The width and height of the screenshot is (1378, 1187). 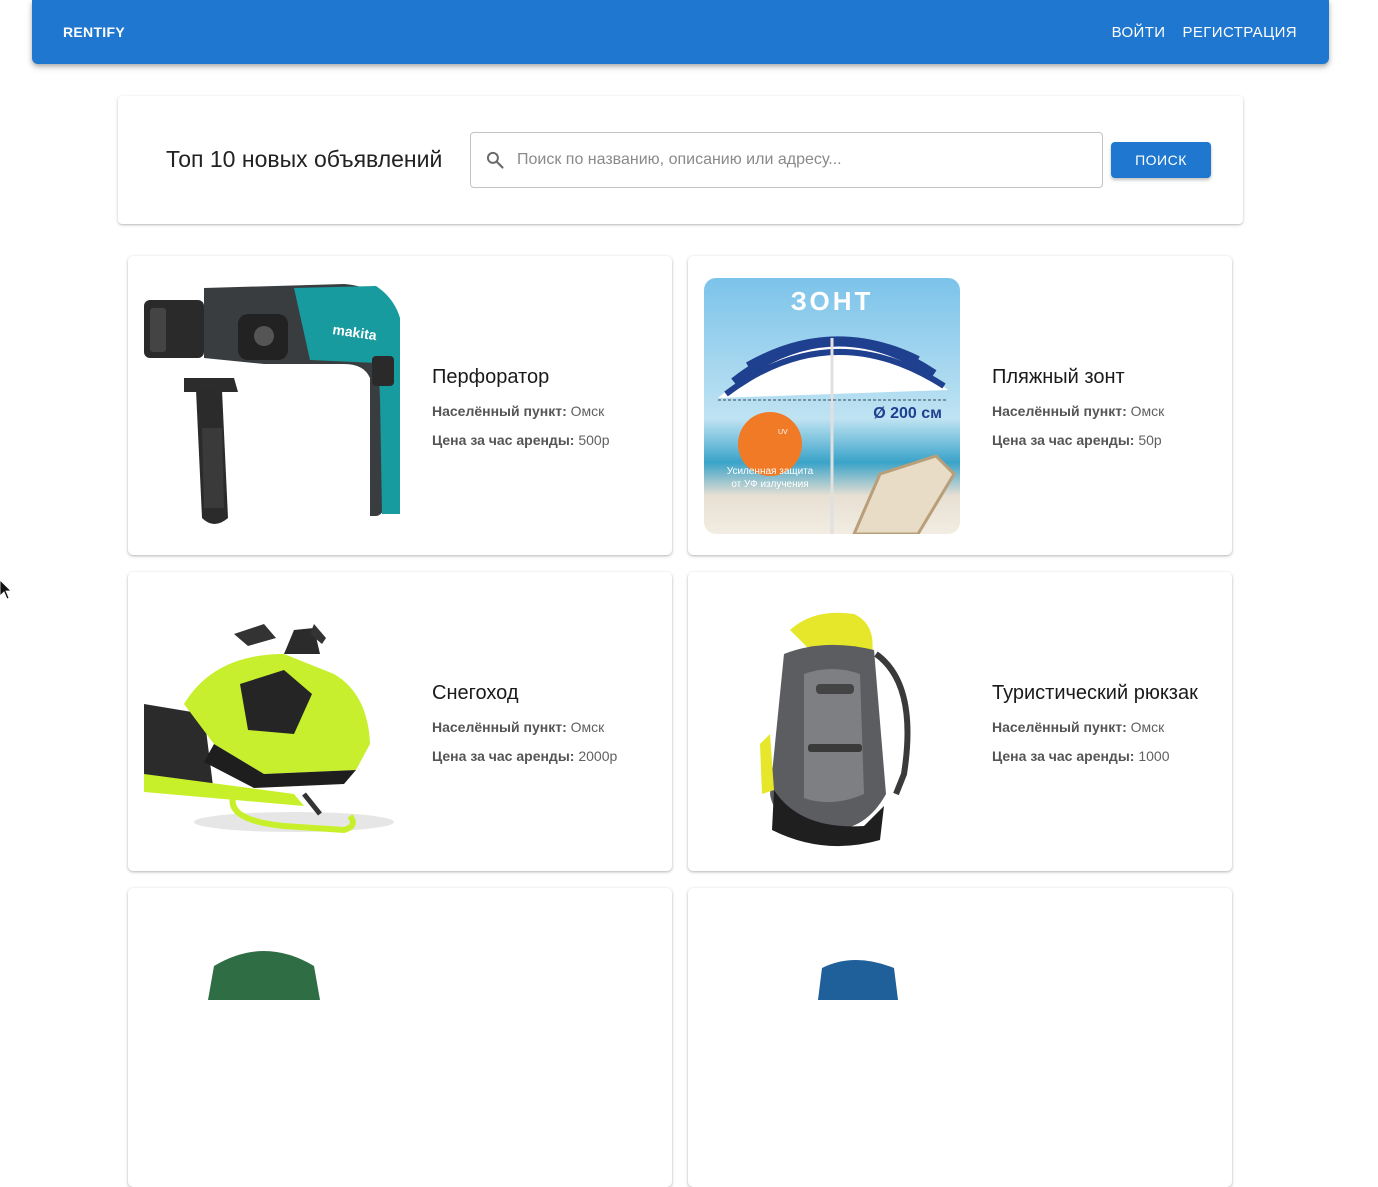 I want to click on image-badge: UV, so click(x=783, y=432).